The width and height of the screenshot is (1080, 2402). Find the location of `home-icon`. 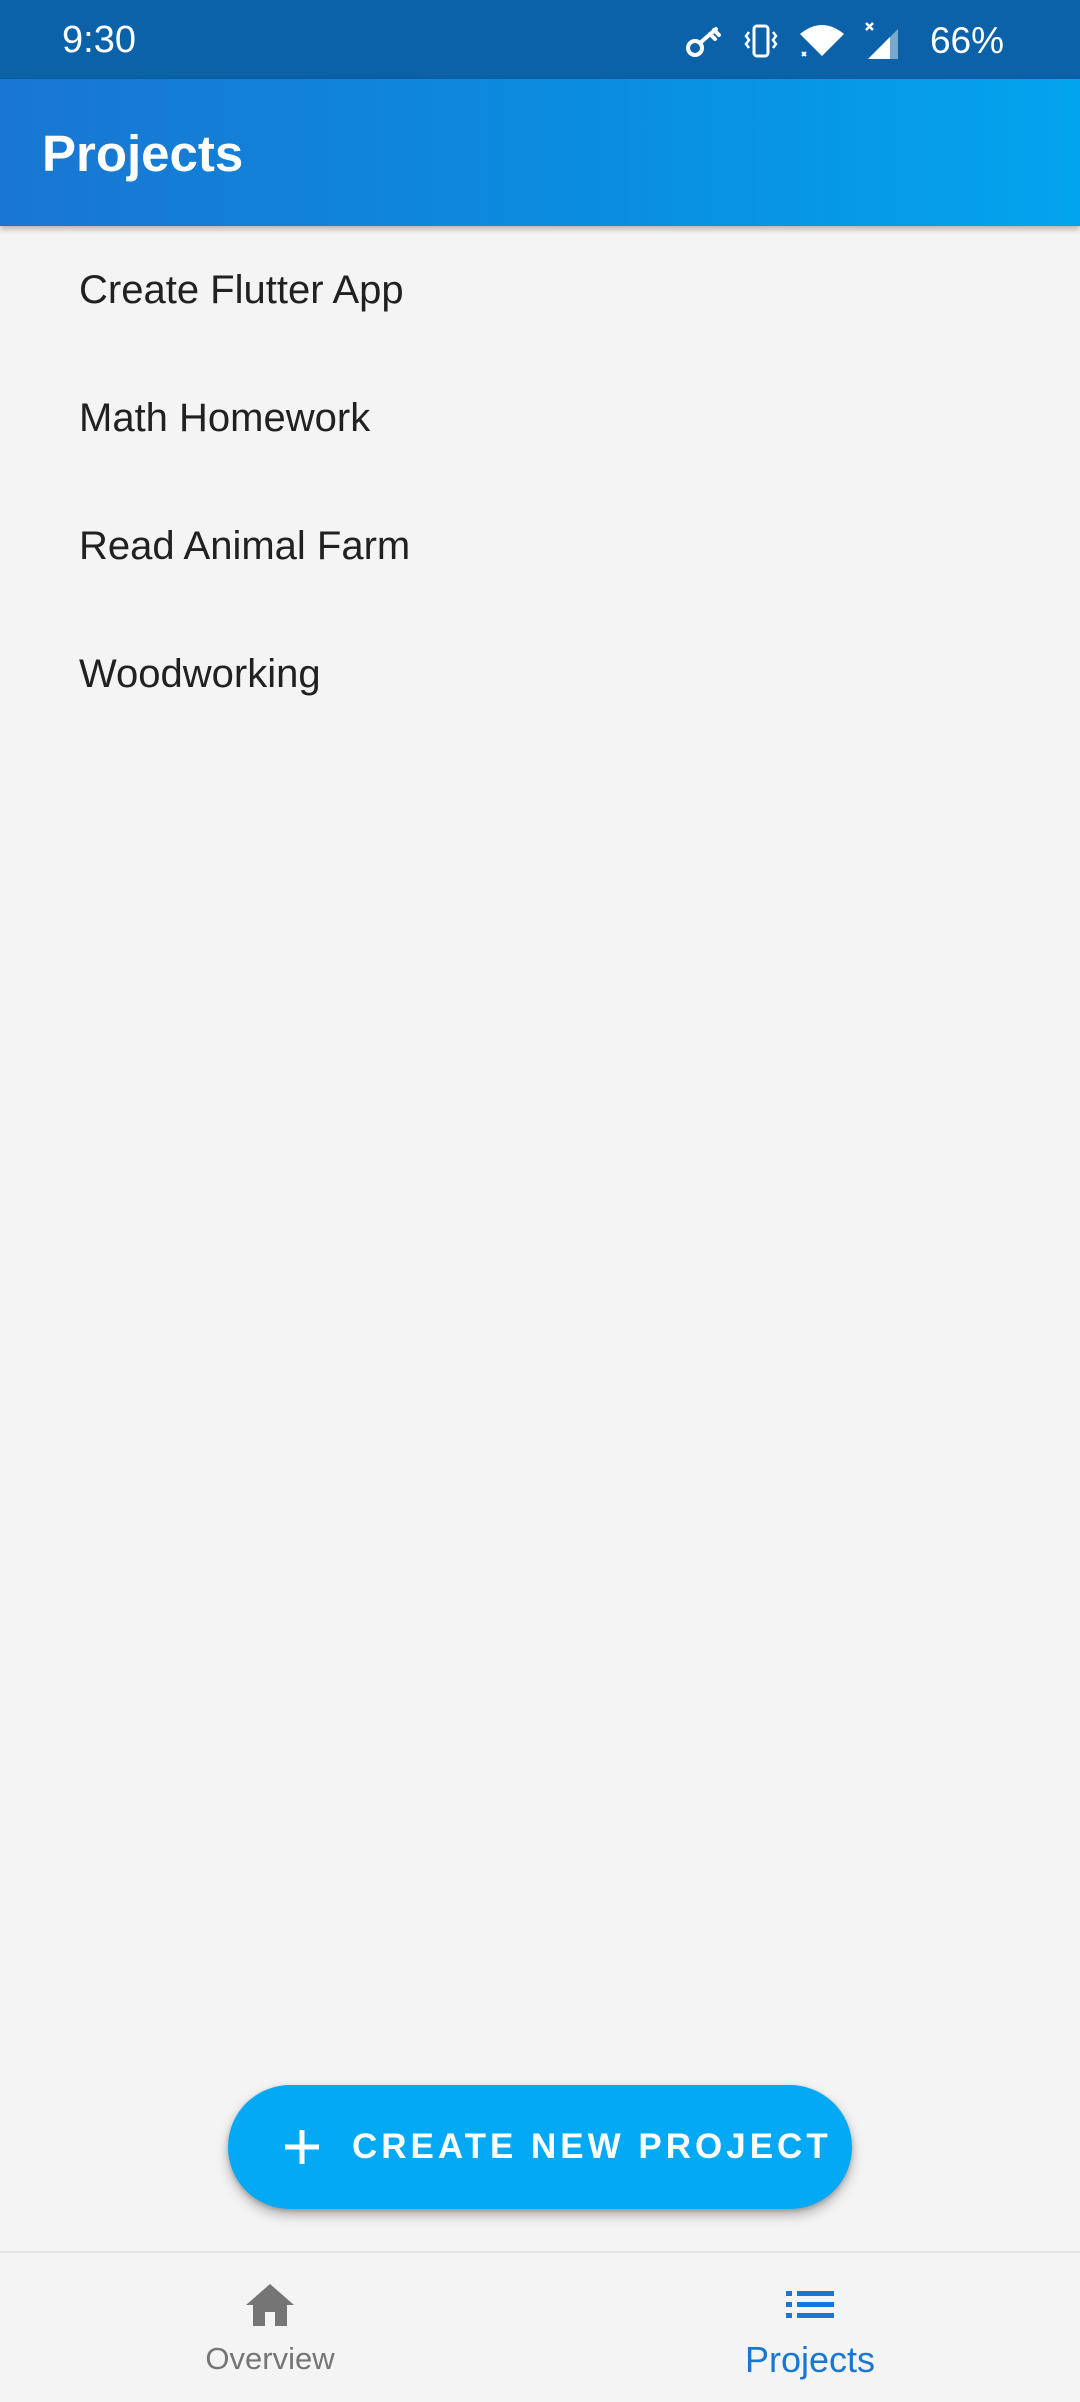

home-icon is located at coordinates (270, 2305).